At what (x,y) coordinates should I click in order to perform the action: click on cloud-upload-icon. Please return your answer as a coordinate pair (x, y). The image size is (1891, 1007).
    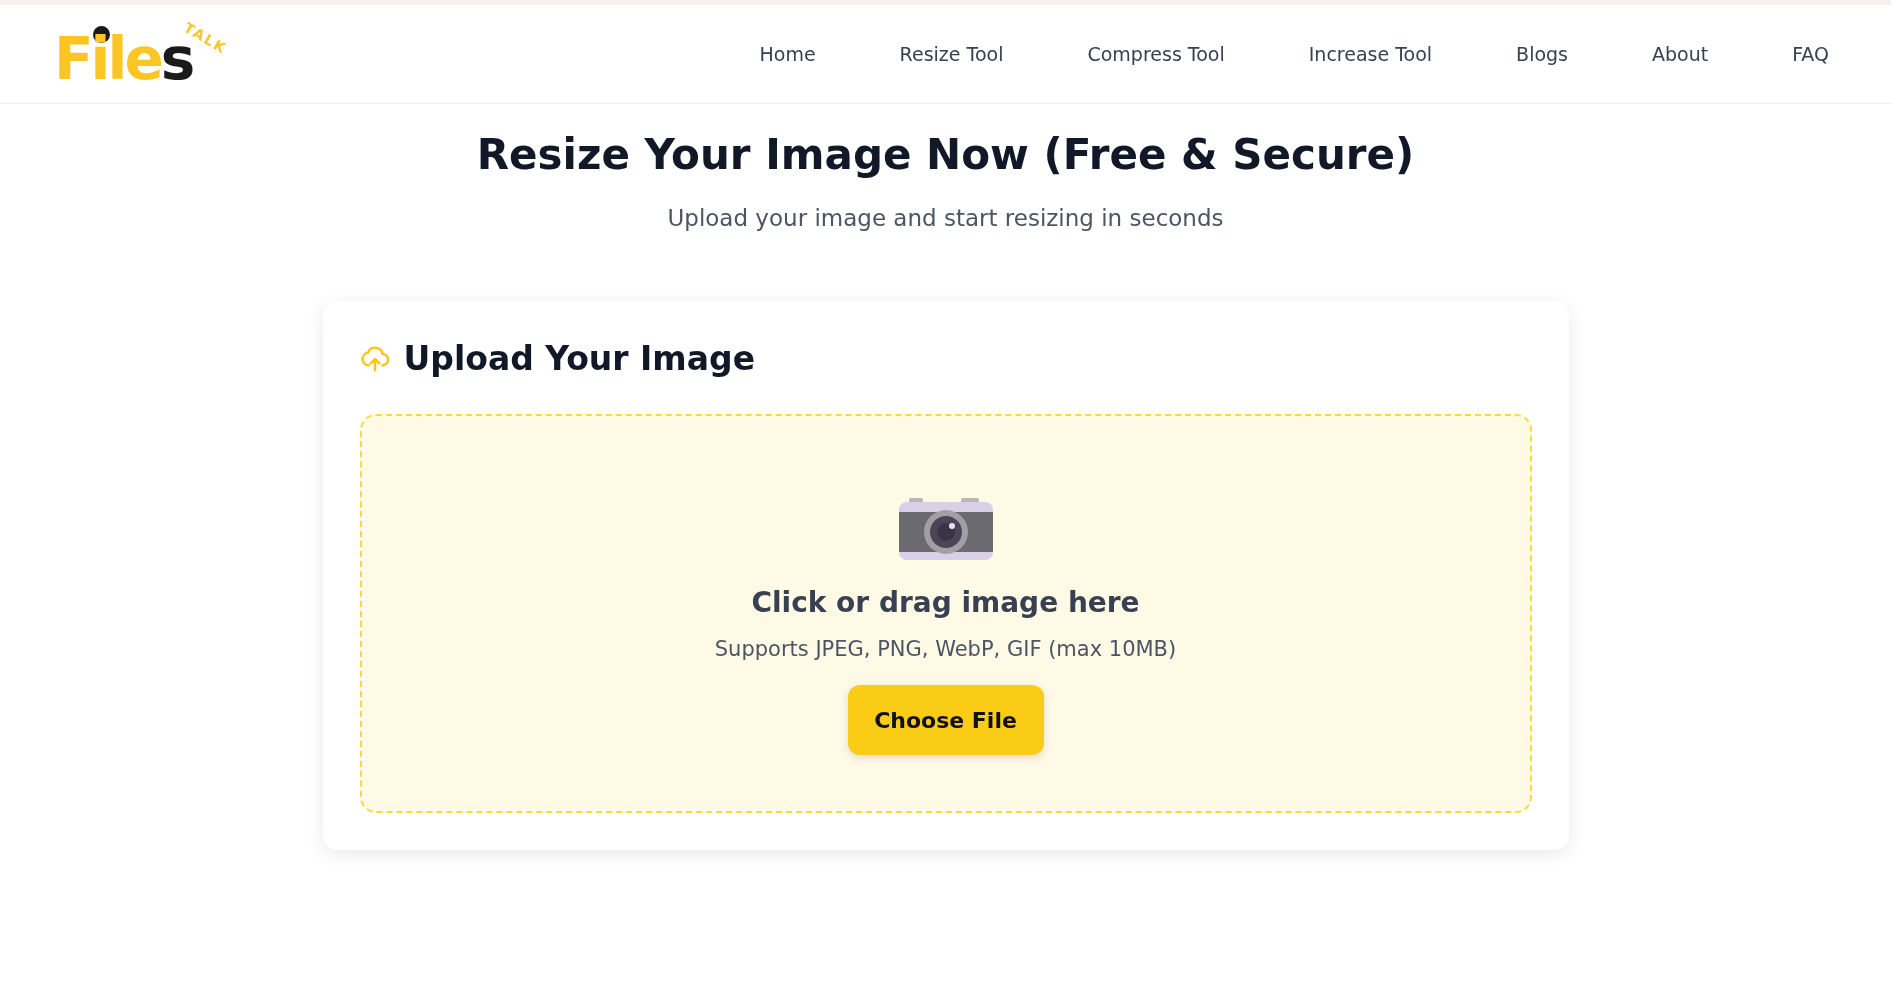
    Looking at the image, I should click on (374, 358).